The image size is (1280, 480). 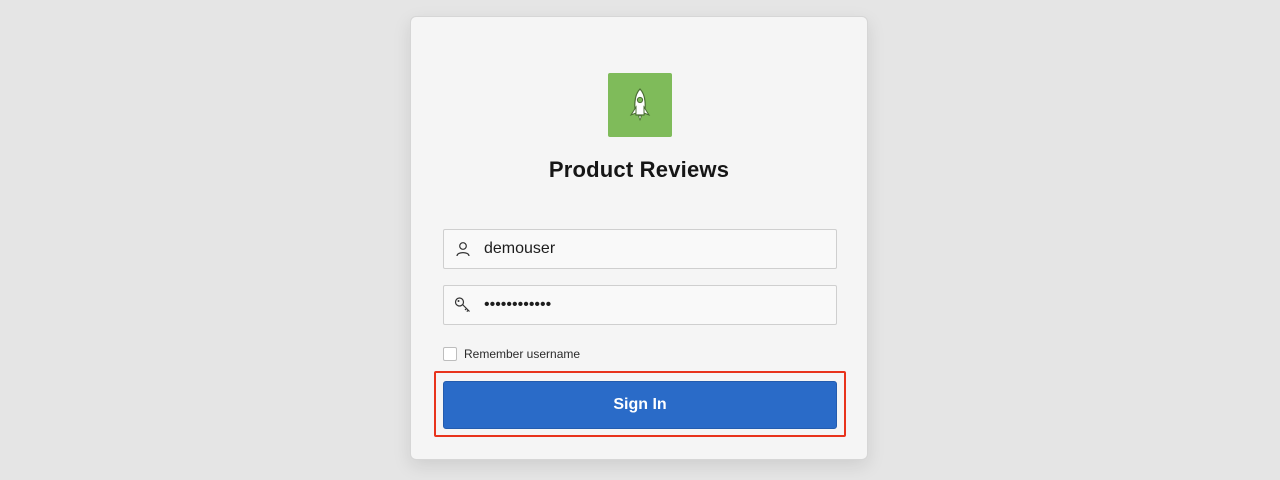 I want to click on key-icon, so click(x=463, y=305).